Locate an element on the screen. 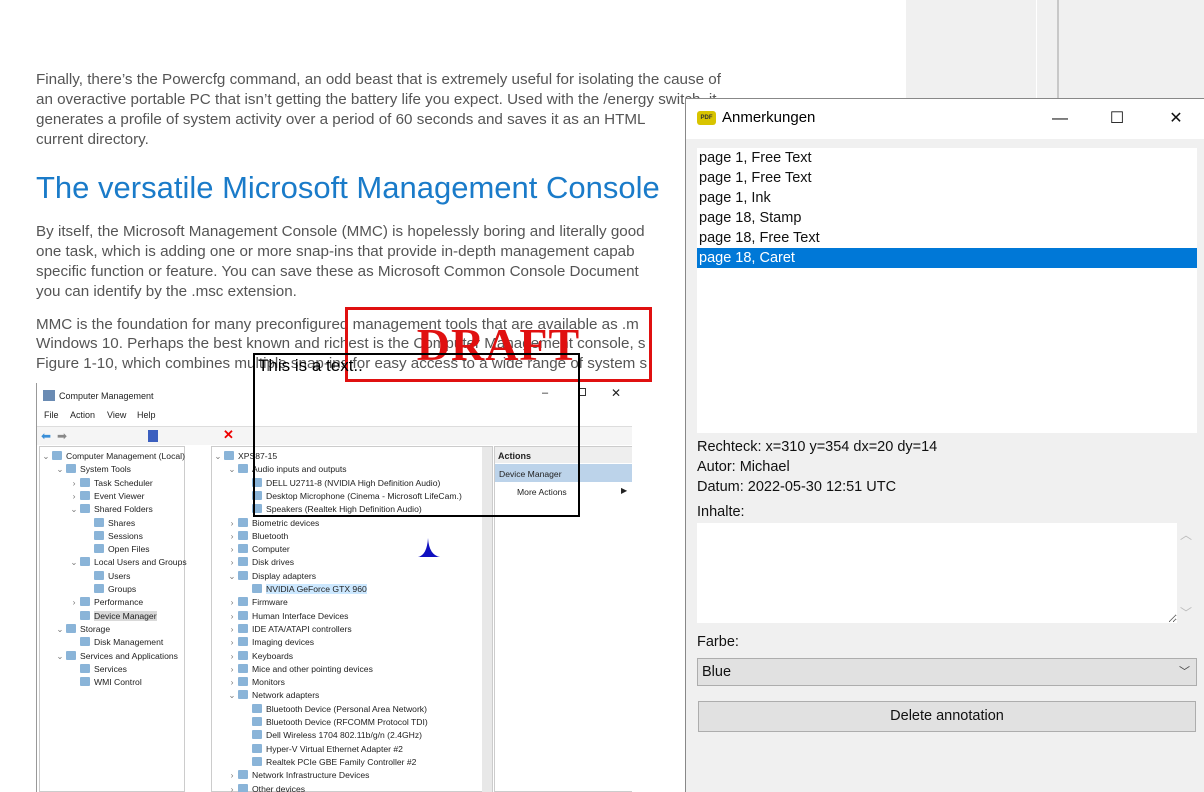 The image size is (1204, 792). dialog-titlebar: PDF Anmerkungen — ☐ ✕ is located at coordinates (945, 119).